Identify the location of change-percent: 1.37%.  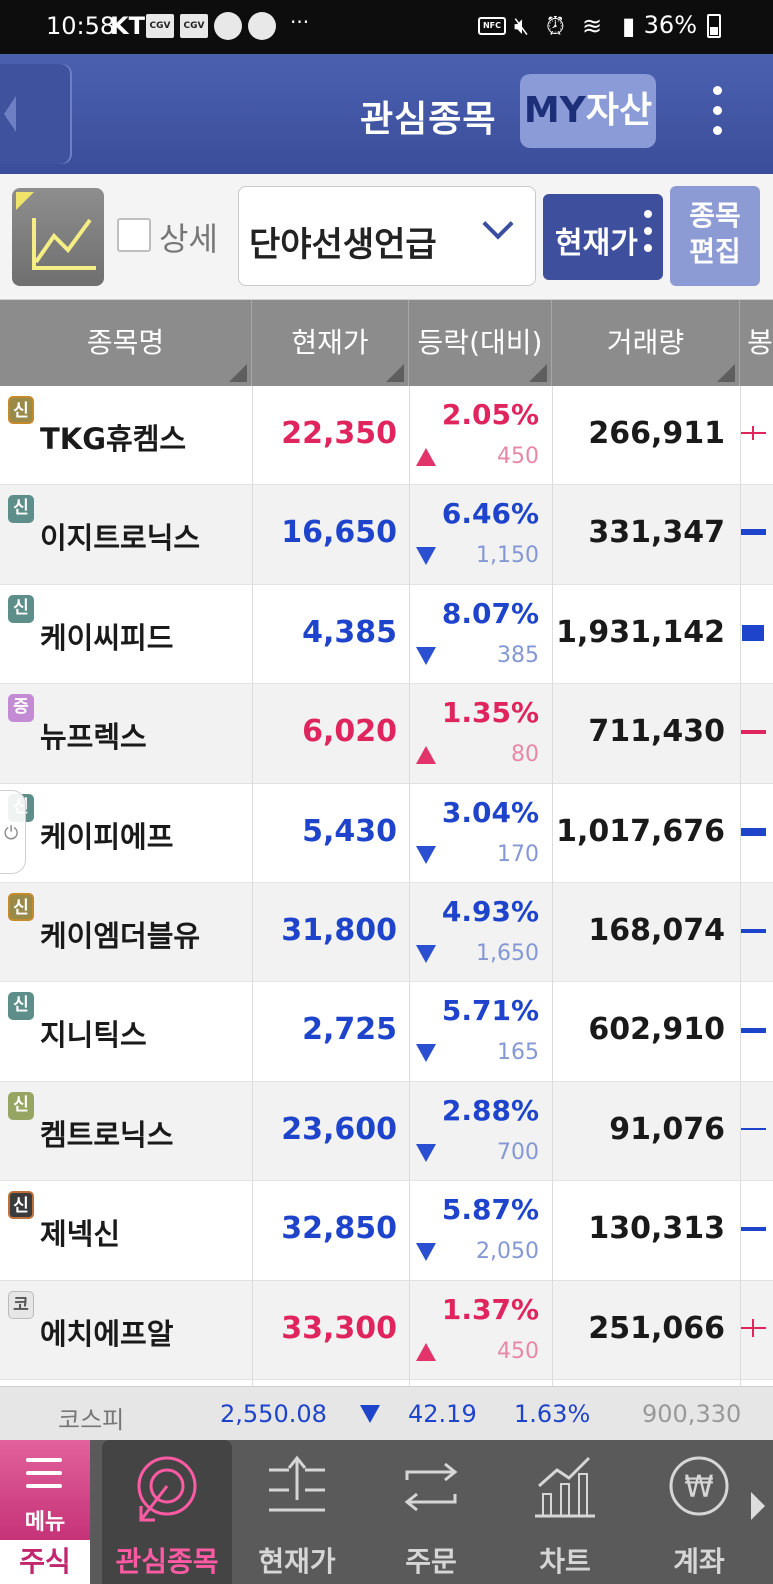
(490, 1309).